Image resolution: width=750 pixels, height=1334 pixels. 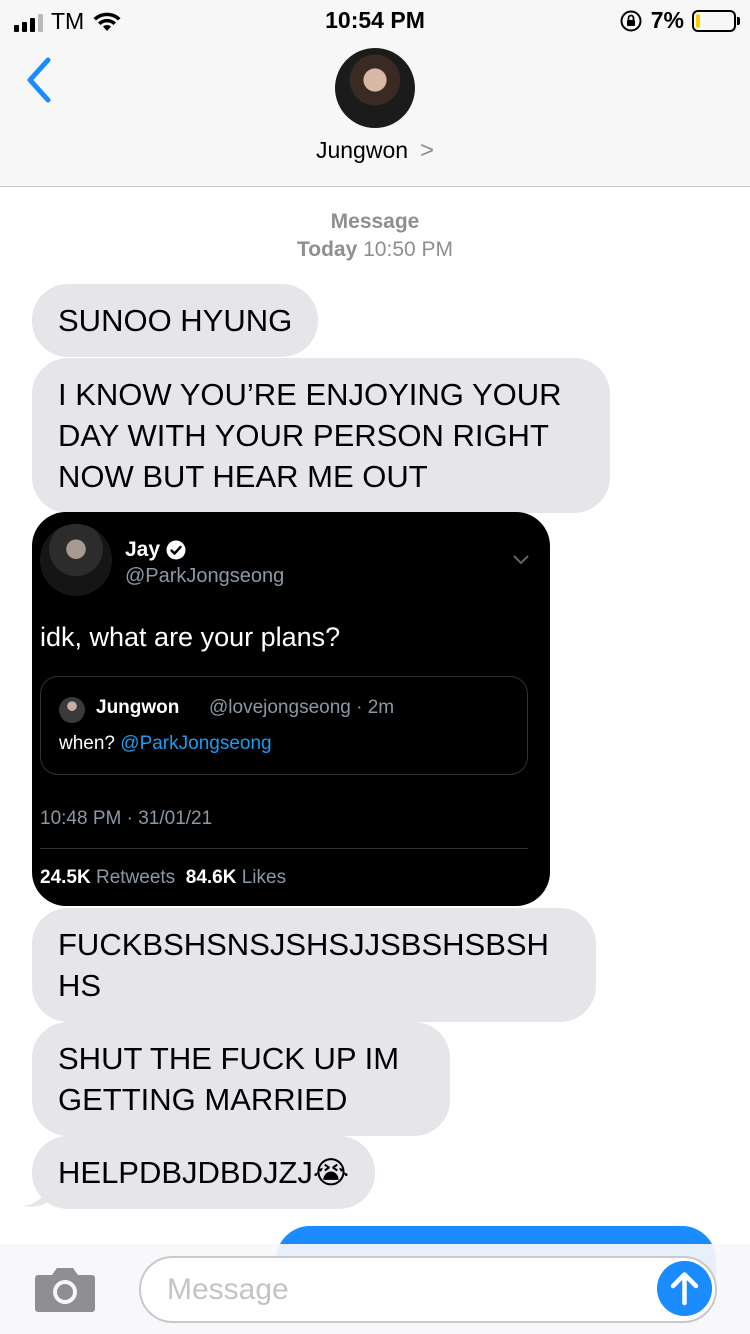 I want to click on conversation-header: TM 10:54 PM 7% Jungwon >, so click(x=375, y=93).